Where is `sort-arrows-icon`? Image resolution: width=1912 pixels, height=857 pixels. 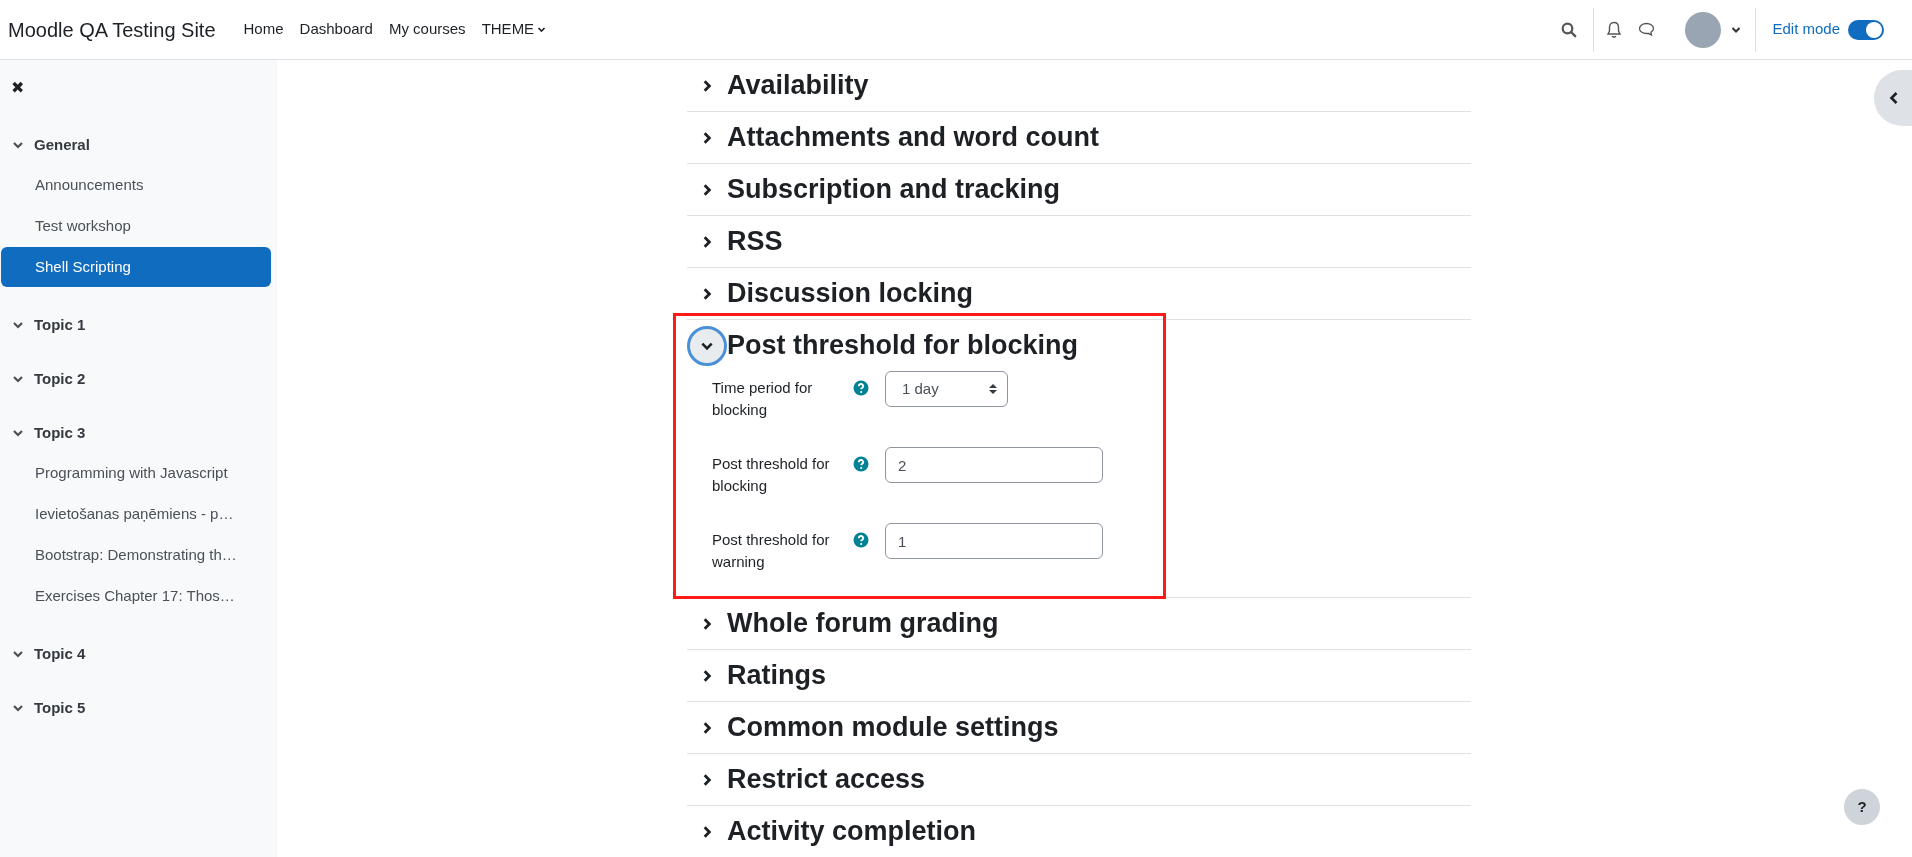 sort-arrows-icon is located at coordinates (993, 389).